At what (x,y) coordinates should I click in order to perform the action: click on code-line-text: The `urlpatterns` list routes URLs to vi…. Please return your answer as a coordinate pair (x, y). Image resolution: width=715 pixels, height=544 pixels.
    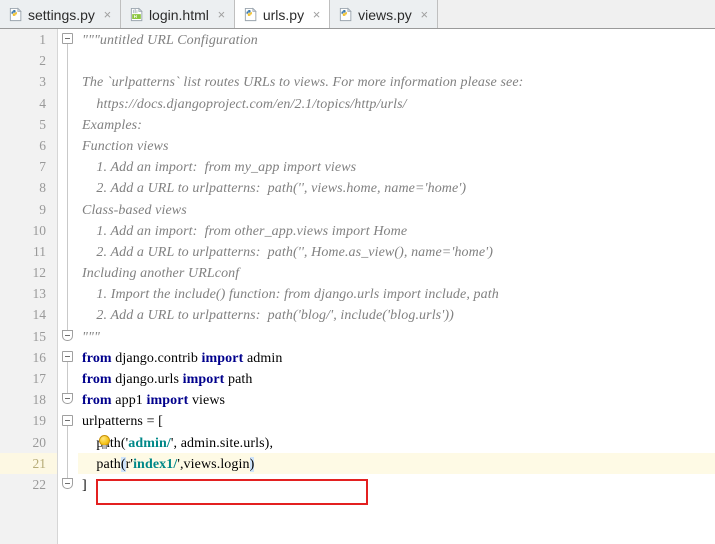
    Looking at the image, I should click on (303, 83).